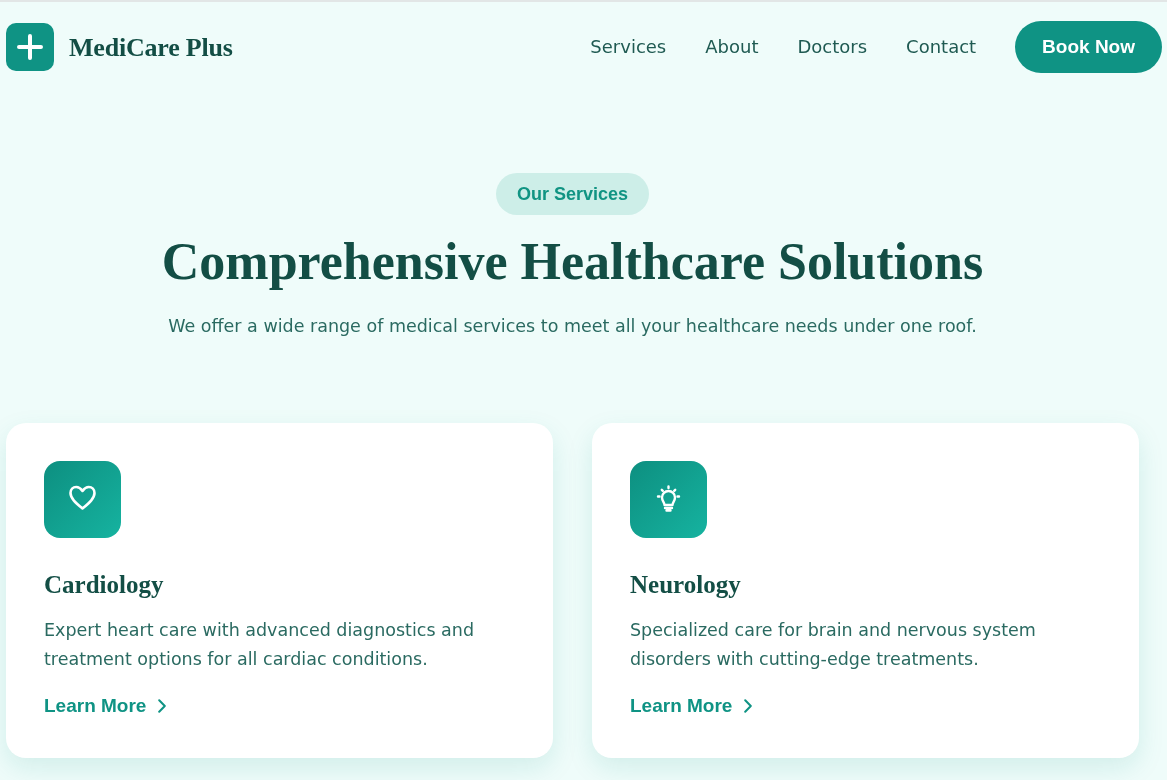  I want to click on card-description: Expert heart care with advanced diagnostics and treatment options for all cardiac conditions., so click(259, 644).